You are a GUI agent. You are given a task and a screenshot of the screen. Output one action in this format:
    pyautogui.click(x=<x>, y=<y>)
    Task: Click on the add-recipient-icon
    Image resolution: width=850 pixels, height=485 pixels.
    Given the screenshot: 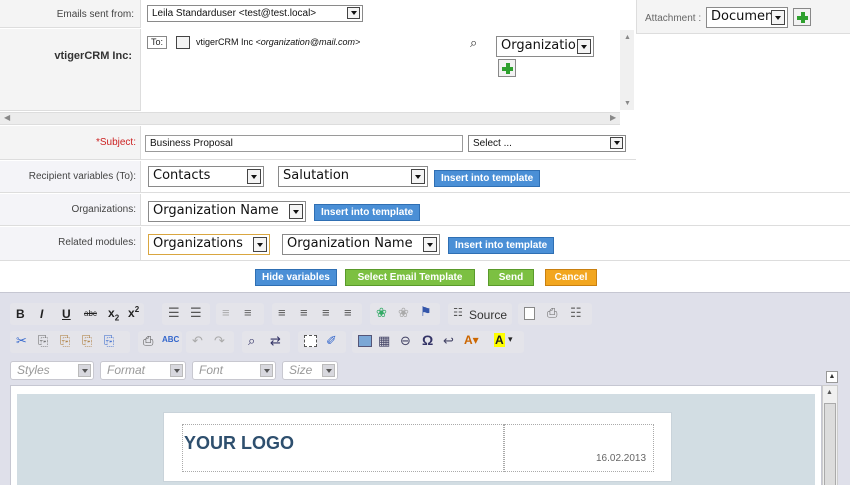 What is the action you would take?
    pyautogui.click(x=507, y=68)
    